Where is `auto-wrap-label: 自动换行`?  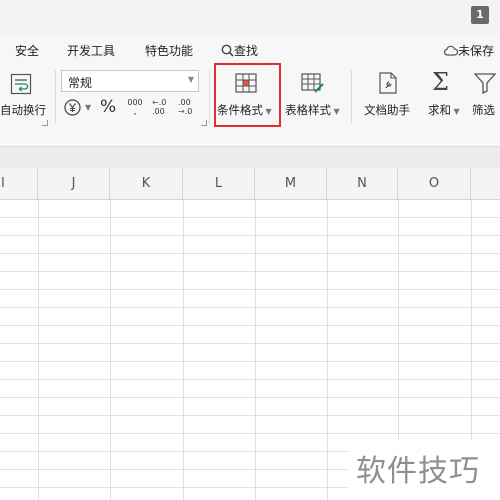 auto-wrap-label: 自动换行 is located at coordinates (23, 110).